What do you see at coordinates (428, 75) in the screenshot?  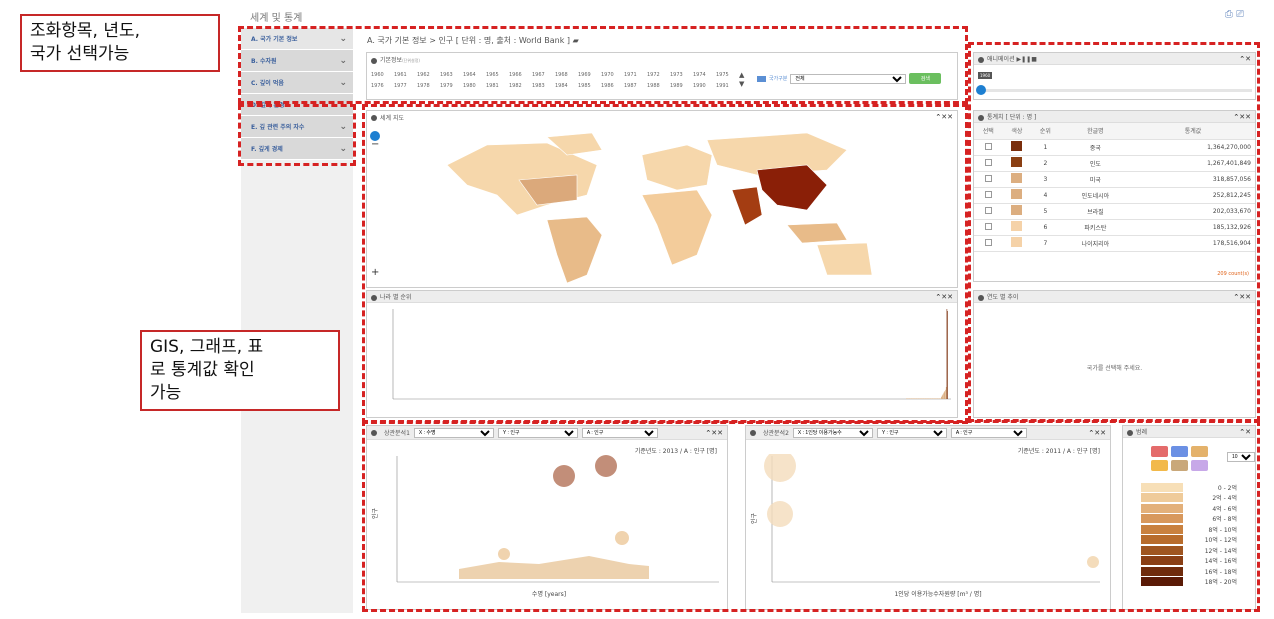 I see `year-option: 1962` at bounding box center [428, 75].